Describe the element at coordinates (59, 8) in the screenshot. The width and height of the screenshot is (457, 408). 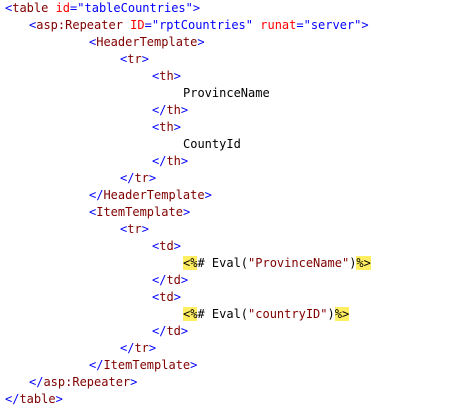
I see `attribute-name: id` at that location.